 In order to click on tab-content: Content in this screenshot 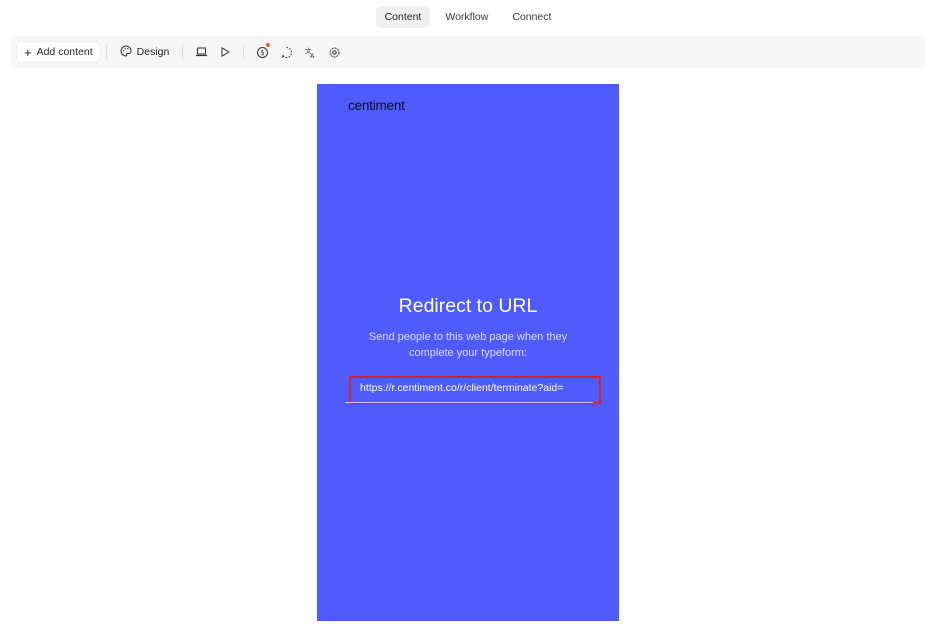, I will do `click(403, 17)`.